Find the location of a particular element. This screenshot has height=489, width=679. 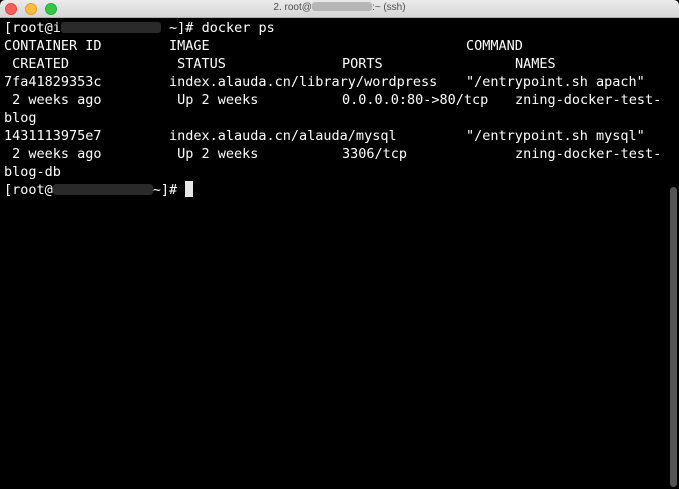

window-title-suffix: :~ (ssh) is located at coordinates (388, 7).